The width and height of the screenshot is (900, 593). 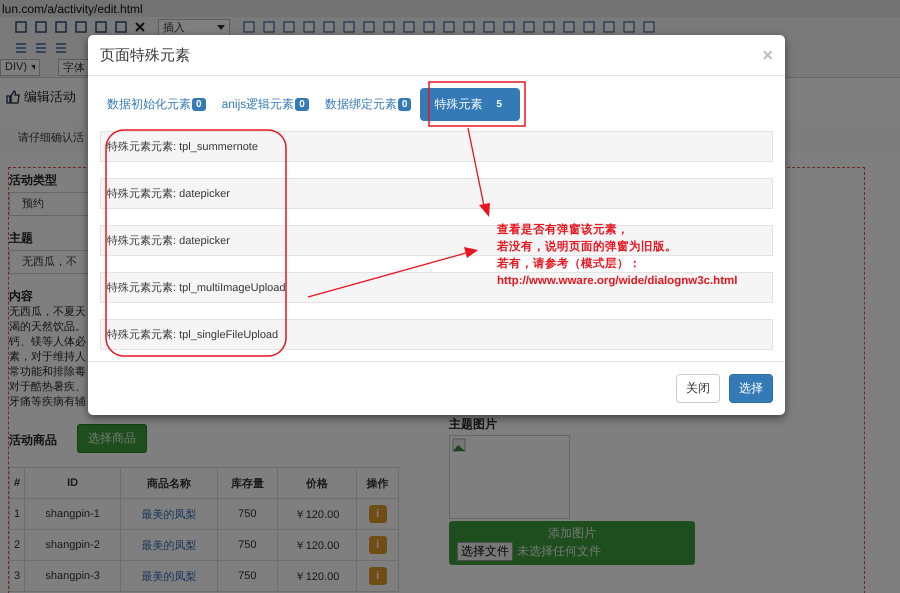 What do you see at coordinates (21, 238) in the screenshot?
I see `field-label: 主题` at bounding box center [21, 238].